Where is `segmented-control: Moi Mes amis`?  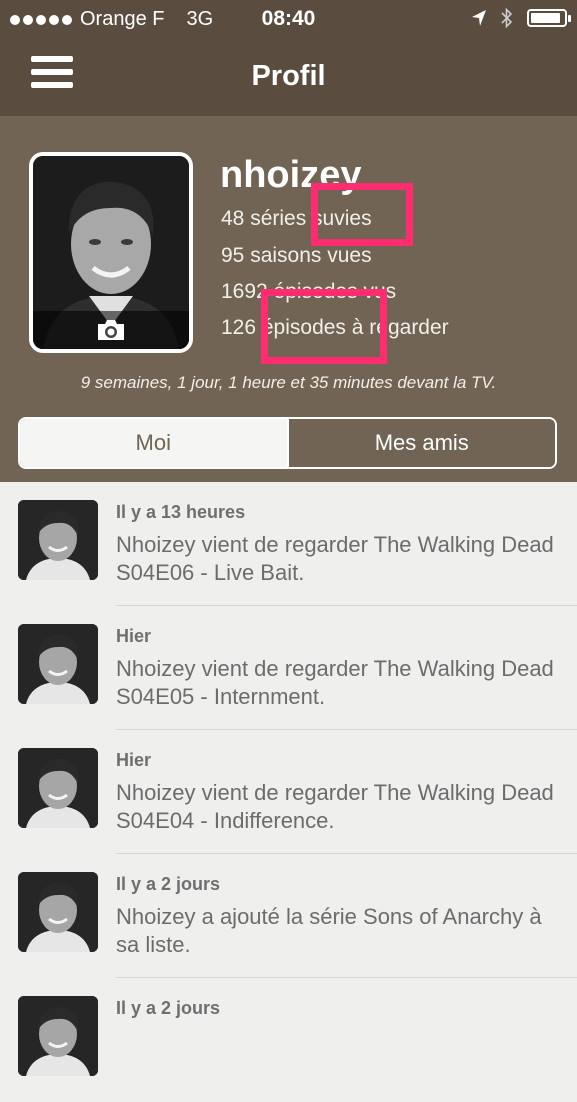
segmented-control: Moi Mes amis is located at coordinates (287, 443).